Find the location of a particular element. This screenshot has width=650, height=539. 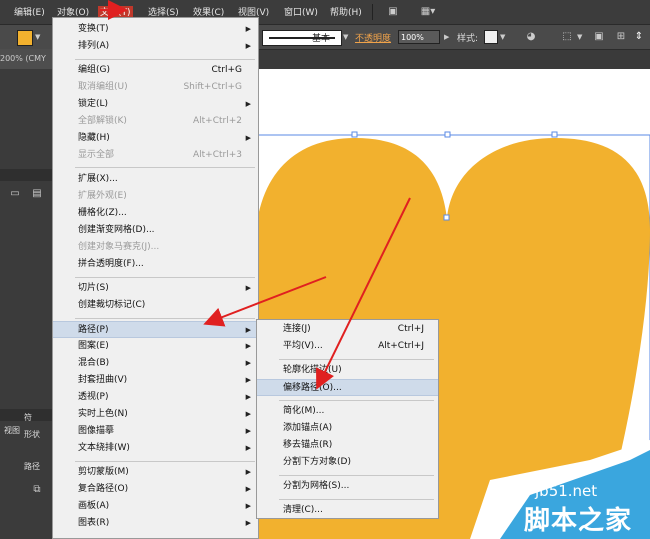

watermark-site: jb51.net is located at coordinates (566, 491).